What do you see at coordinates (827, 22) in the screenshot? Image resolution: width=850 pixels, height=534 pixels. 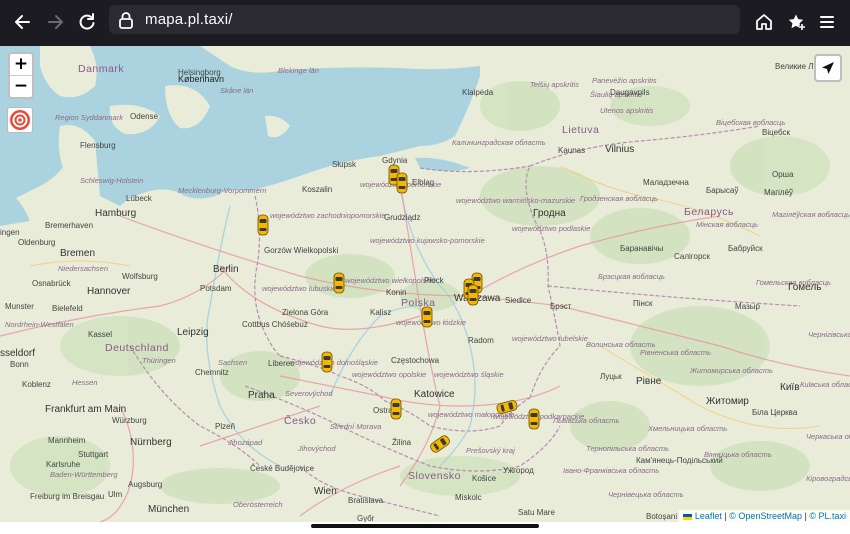 I see `menu-icon` at bounding box center [827, 22].